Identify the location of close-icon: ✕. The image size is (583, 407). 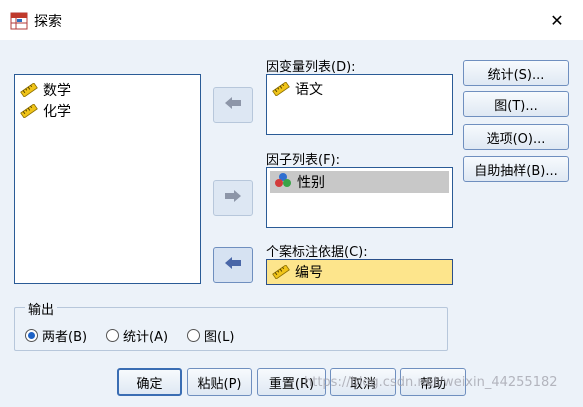
(557, 20).